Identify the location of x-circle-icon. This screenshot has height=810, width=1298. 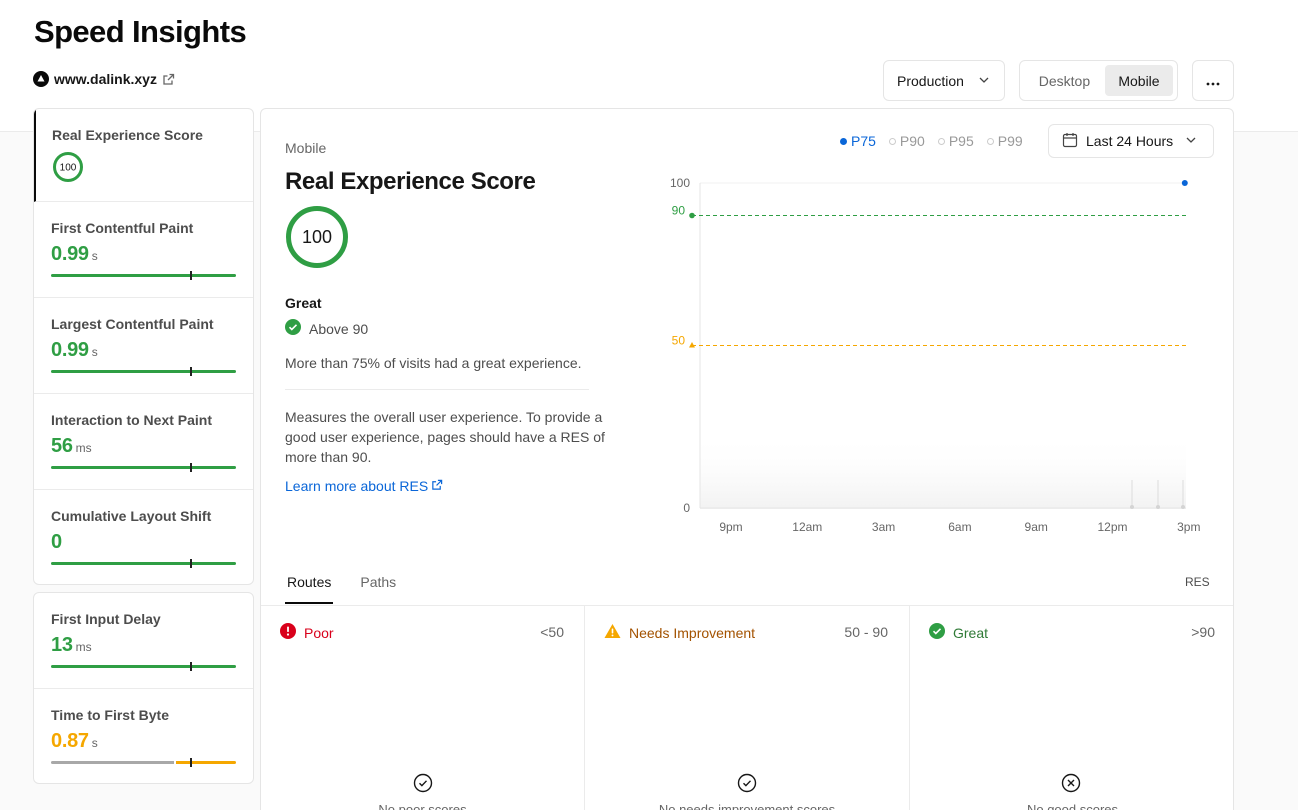
(1071, 785).